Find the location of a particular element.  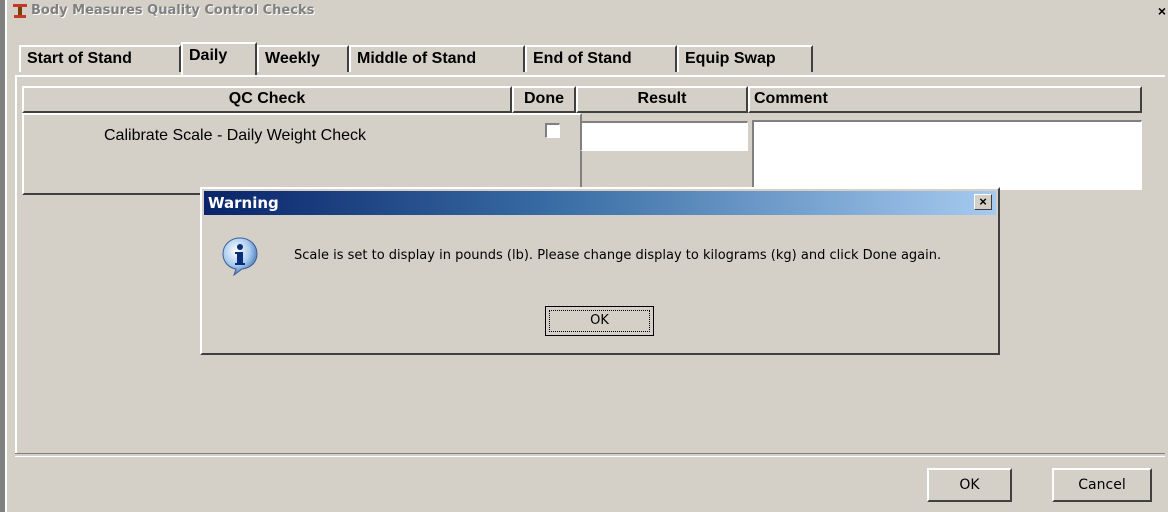

window-titlebar: Body Measures Quality Control Checks × is located at coordinates (587, 11).